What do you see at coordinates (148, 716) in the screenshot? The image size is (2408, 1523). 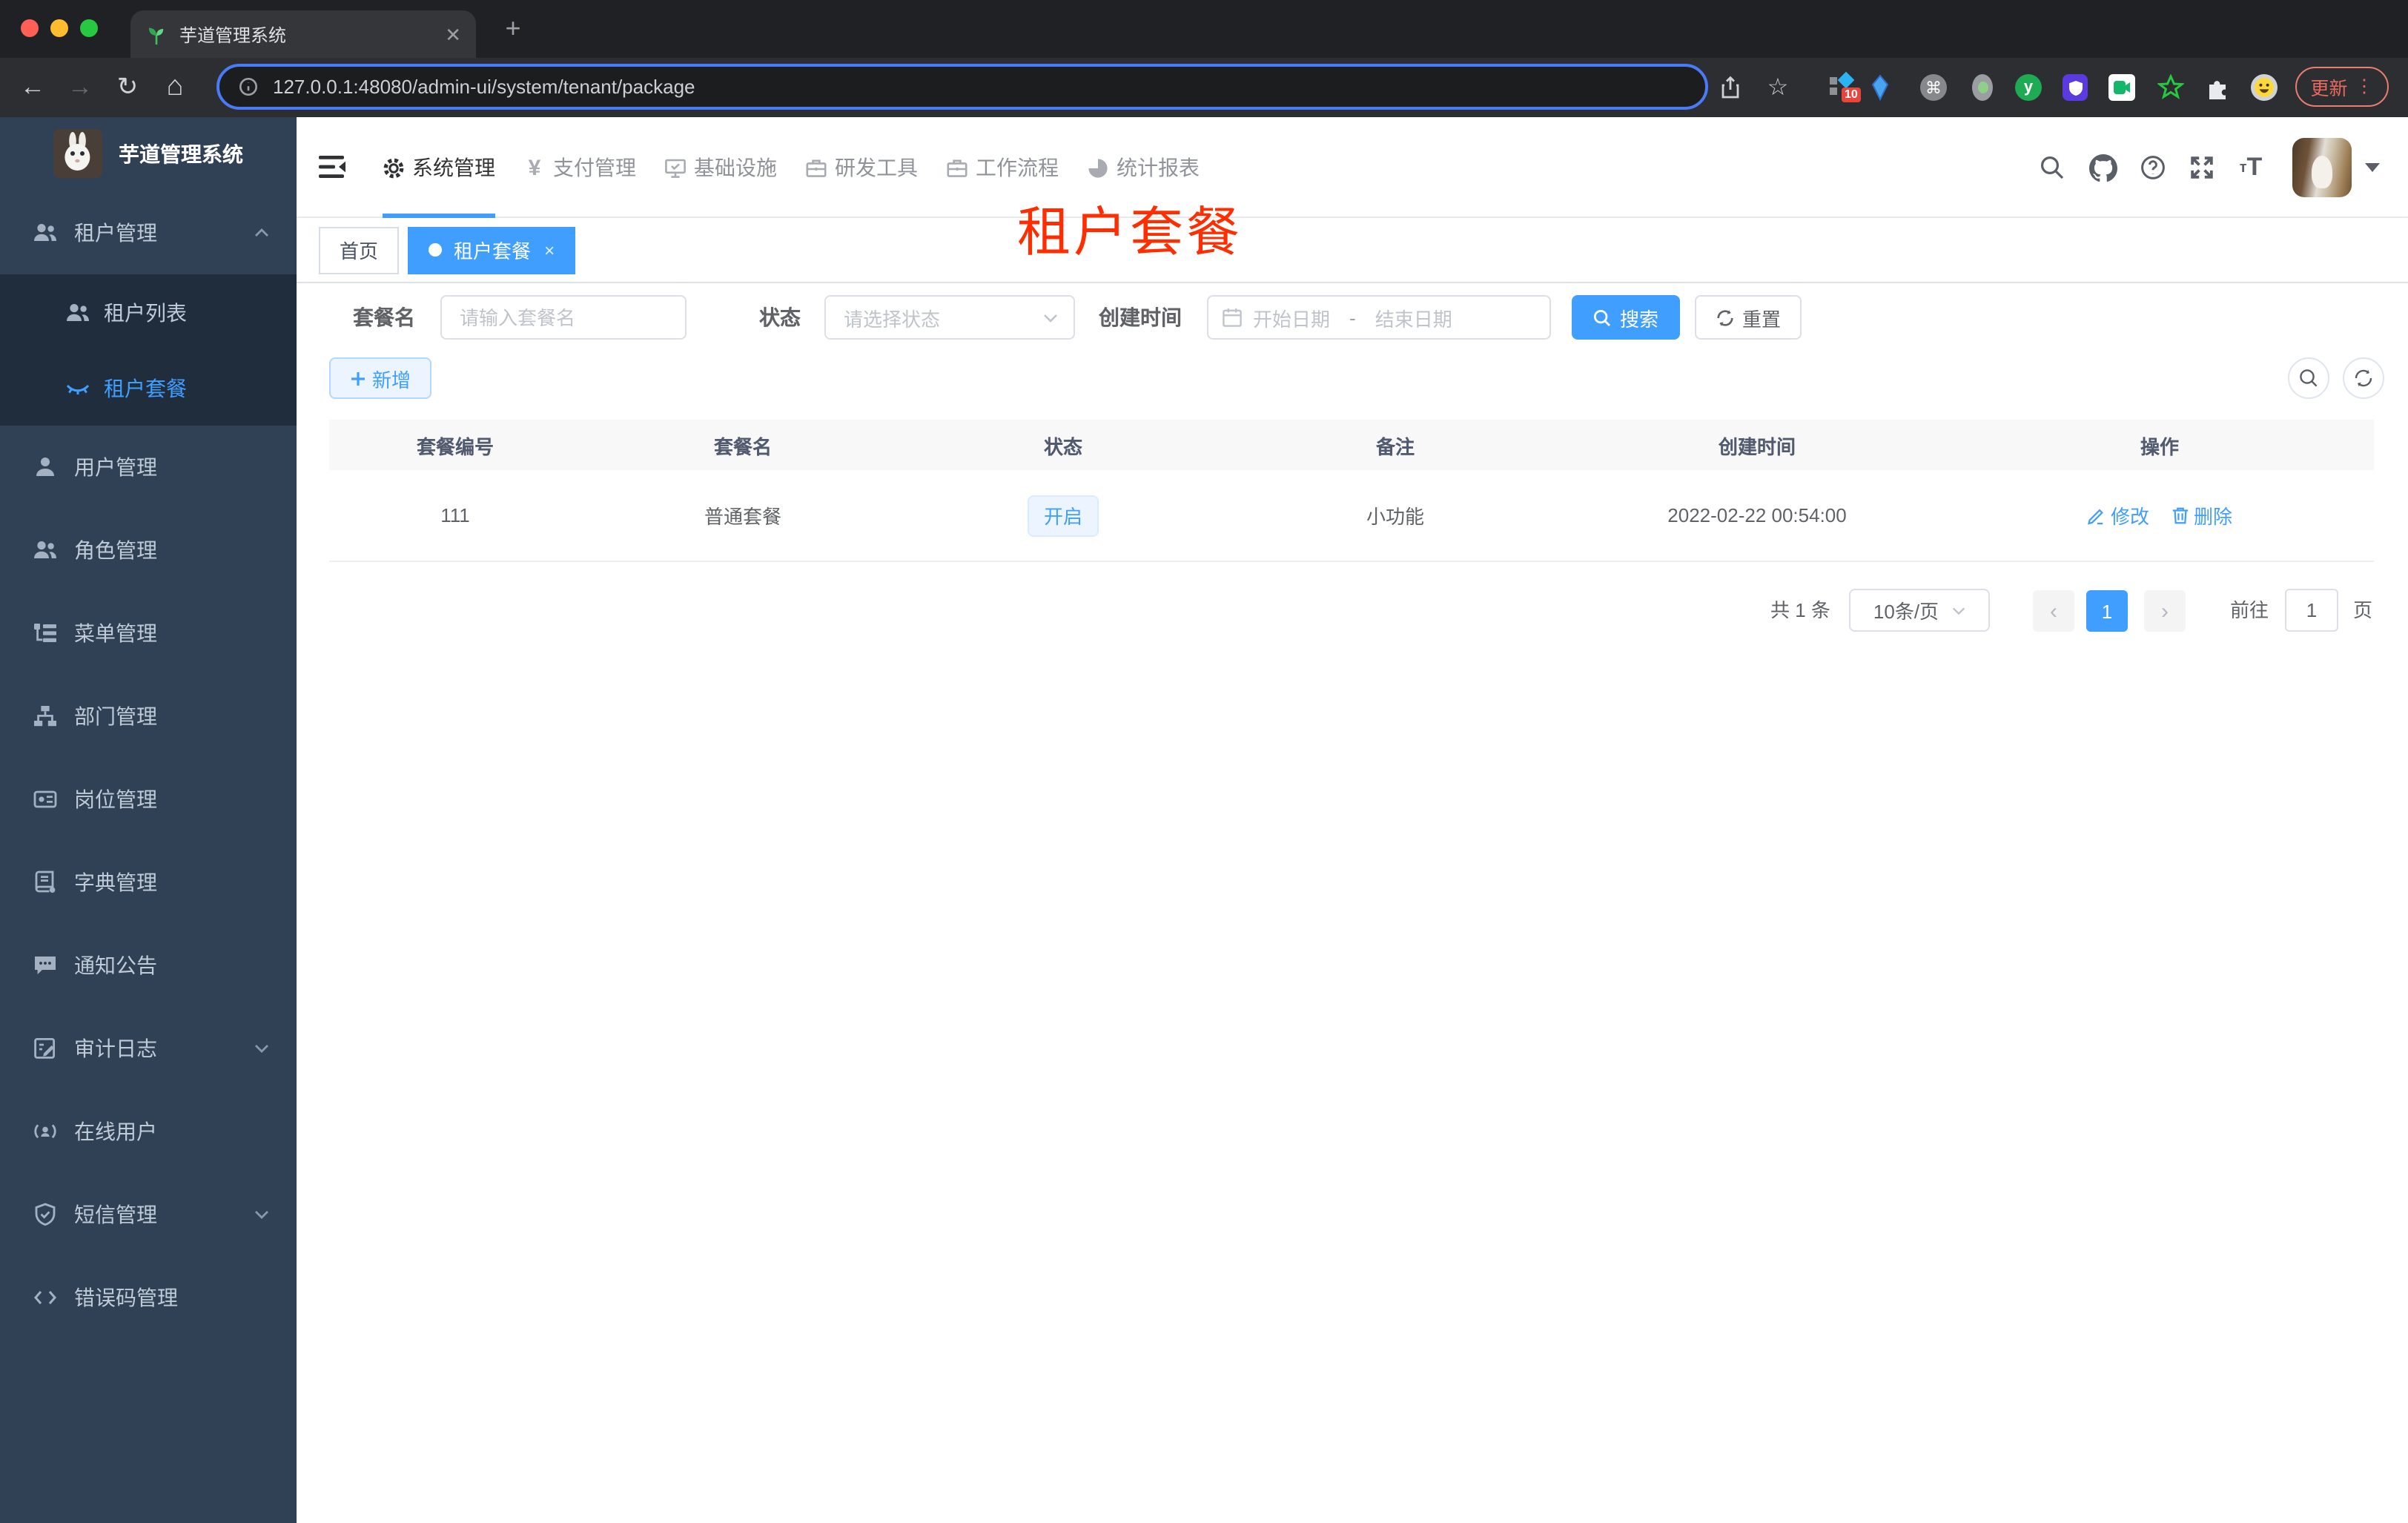 I see `sidebar-item-dept-management: 部门管理` at bounding box center [148, 716].